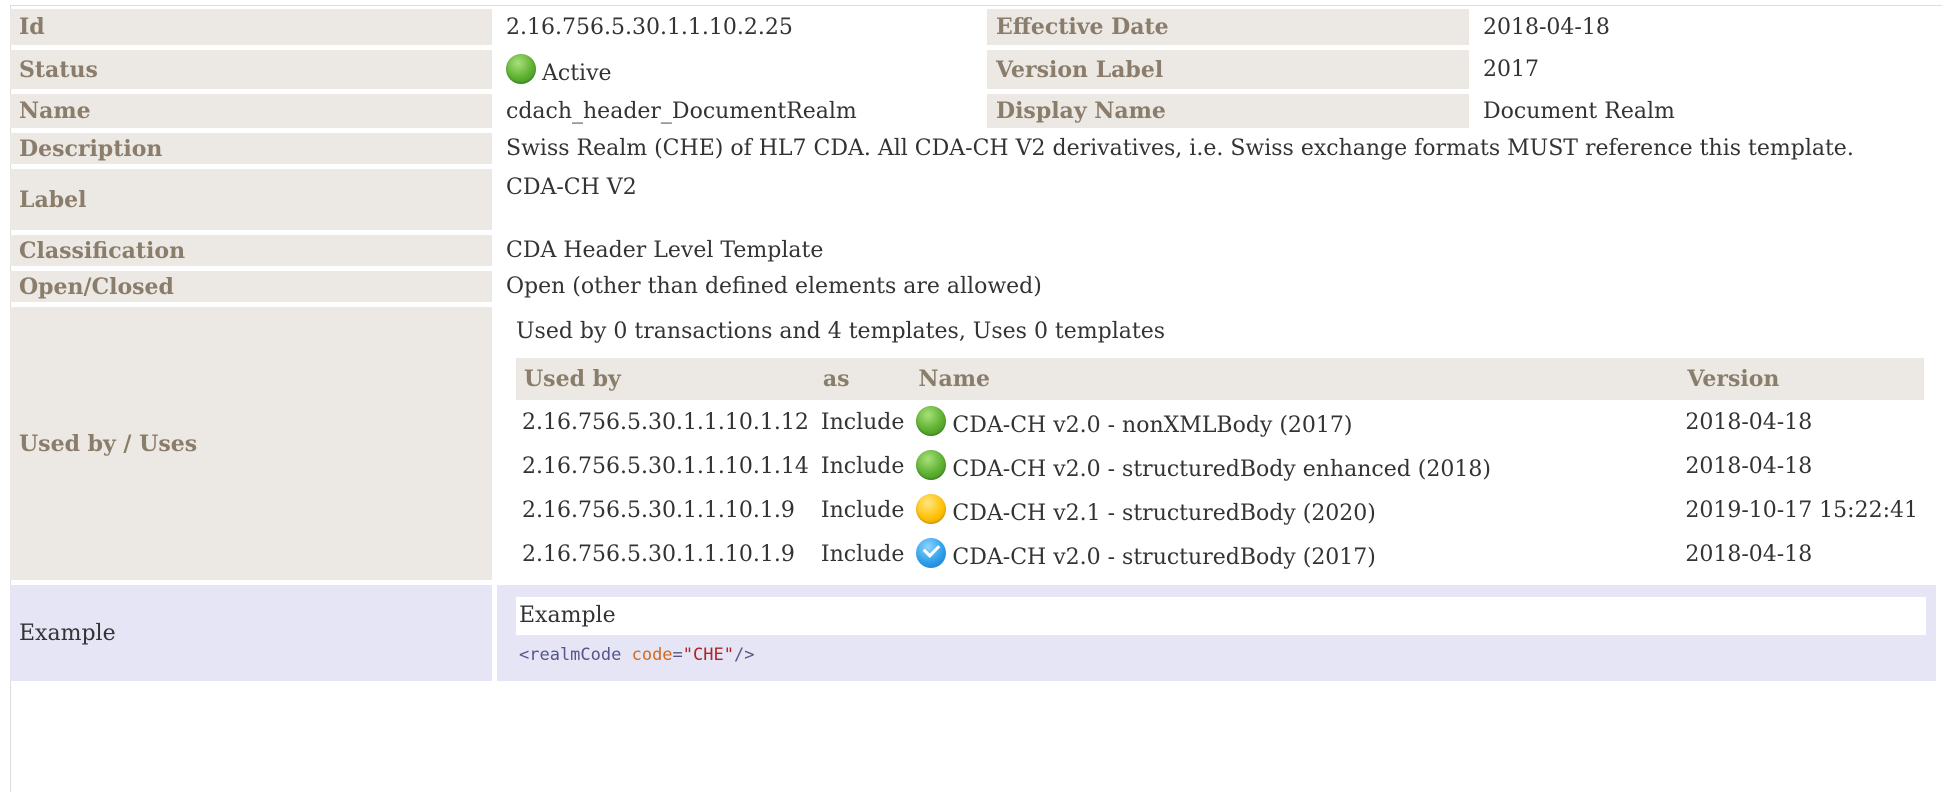 This screenshot has width=1942, height=792. Describe the element at coordinates (931, 553) in the screenshot. I see `status-final-check-icon` at that location.